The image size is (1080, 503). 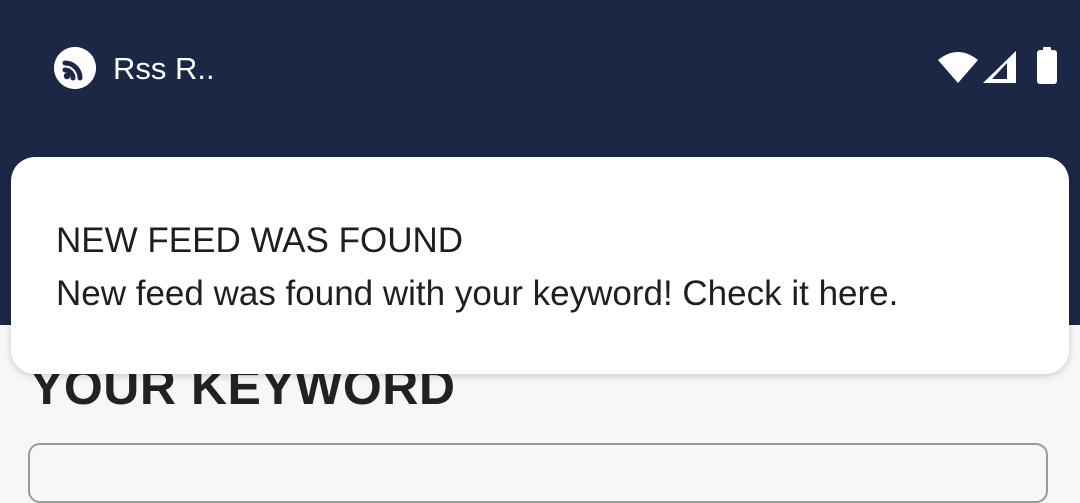 I want to click on cellular-signal-icon, so click(x=1000, y=69).